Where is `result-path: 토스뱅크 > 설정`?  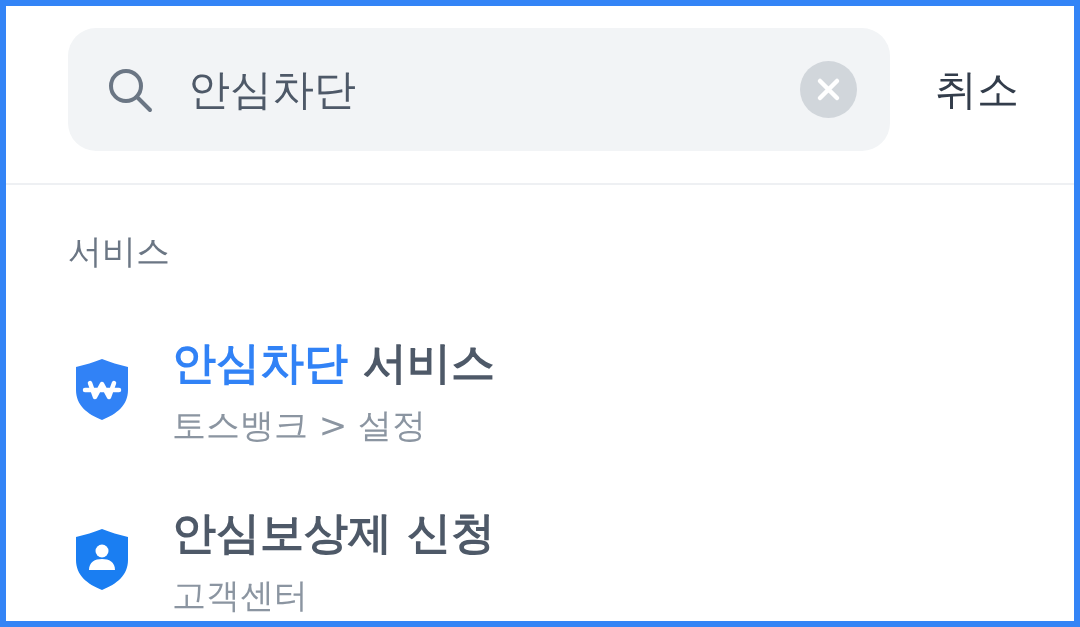 result-path: 토스뱅크 > 설정 is located at coordinates (299, 425).